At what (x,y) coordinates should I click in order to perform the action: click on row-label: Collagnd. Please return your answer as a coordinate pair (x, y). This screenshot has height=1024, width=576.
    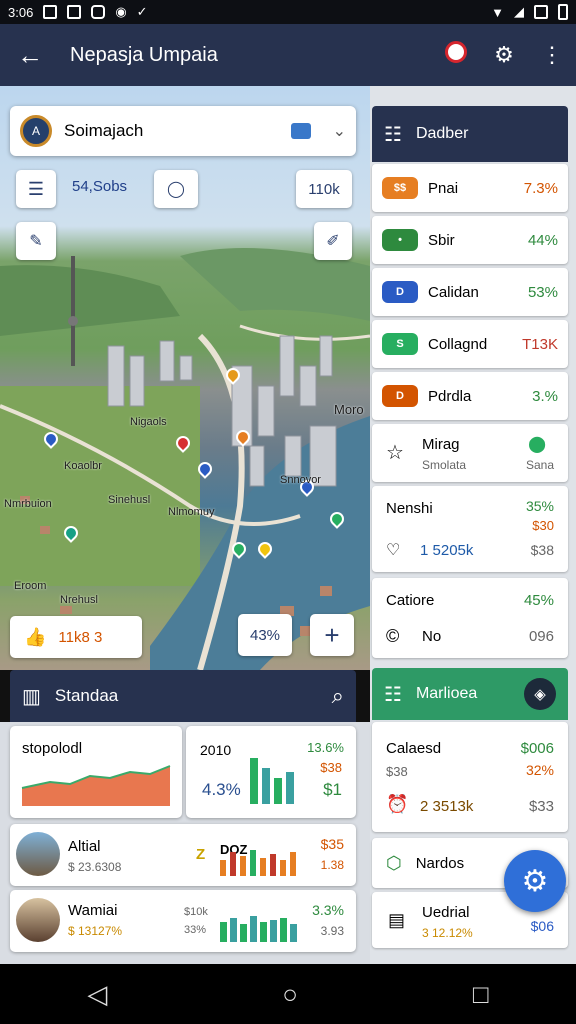
    Looking at the image, I should click on (458, 344).